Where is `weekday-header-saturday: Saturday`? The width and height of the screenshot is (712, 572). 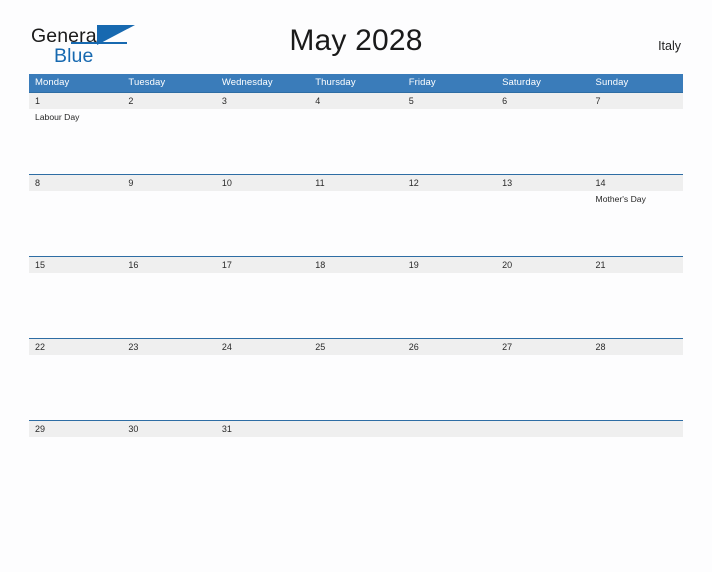
weekday-header-saturday: Saturday is located at coordinates (521, 82).